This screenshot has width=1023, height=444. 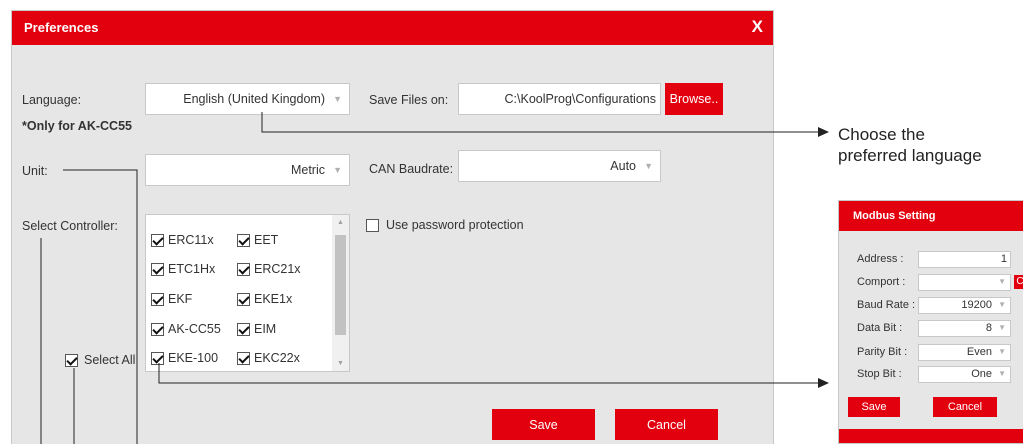 What do you see at coordinates (880, 259) in the screenshot?
I see `address-label: Address :` at bounding box center [880, 259].